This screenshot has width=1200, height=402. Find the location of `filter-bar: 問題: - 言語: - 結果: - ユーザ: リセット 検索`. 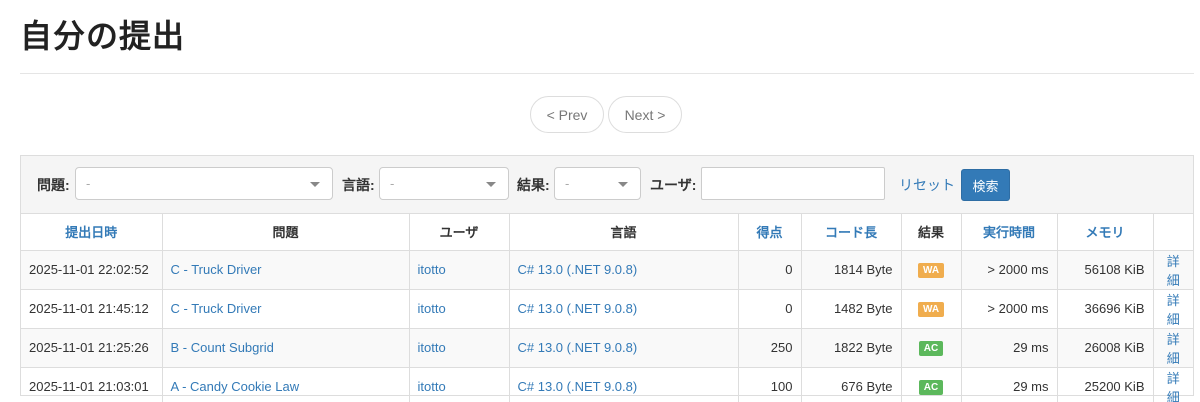

filter-bar: 問題: - 言語: - 結果: - ユーザ: リセット 検索 is located at coordinates (607, 185).